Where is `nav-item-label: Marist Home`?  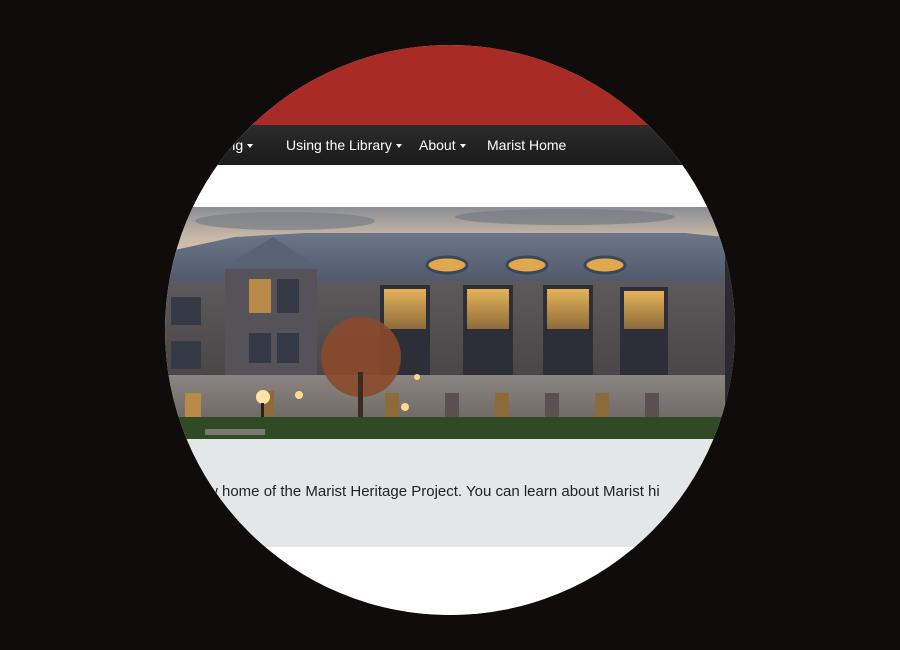
nav-item-label: Marist Home is located at coordinates (527, 145).